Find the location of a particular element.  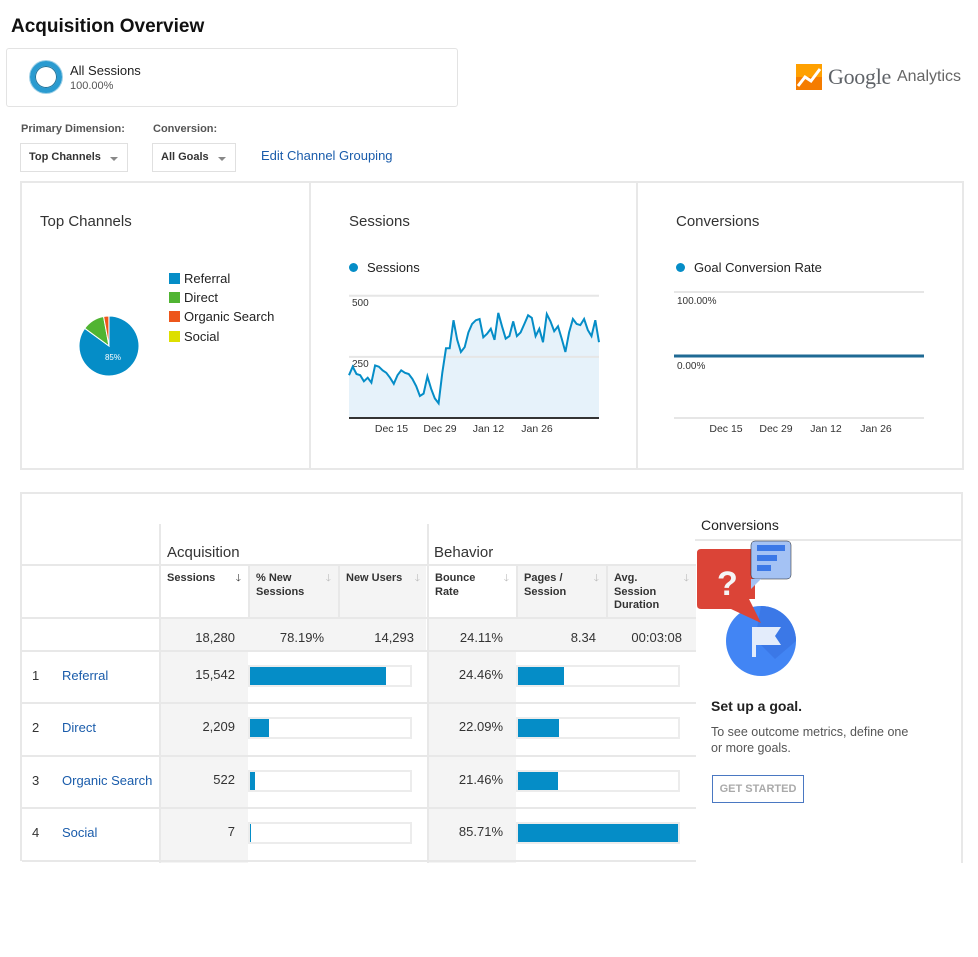

channel-link: Referral is located at coordinates (85, 675).